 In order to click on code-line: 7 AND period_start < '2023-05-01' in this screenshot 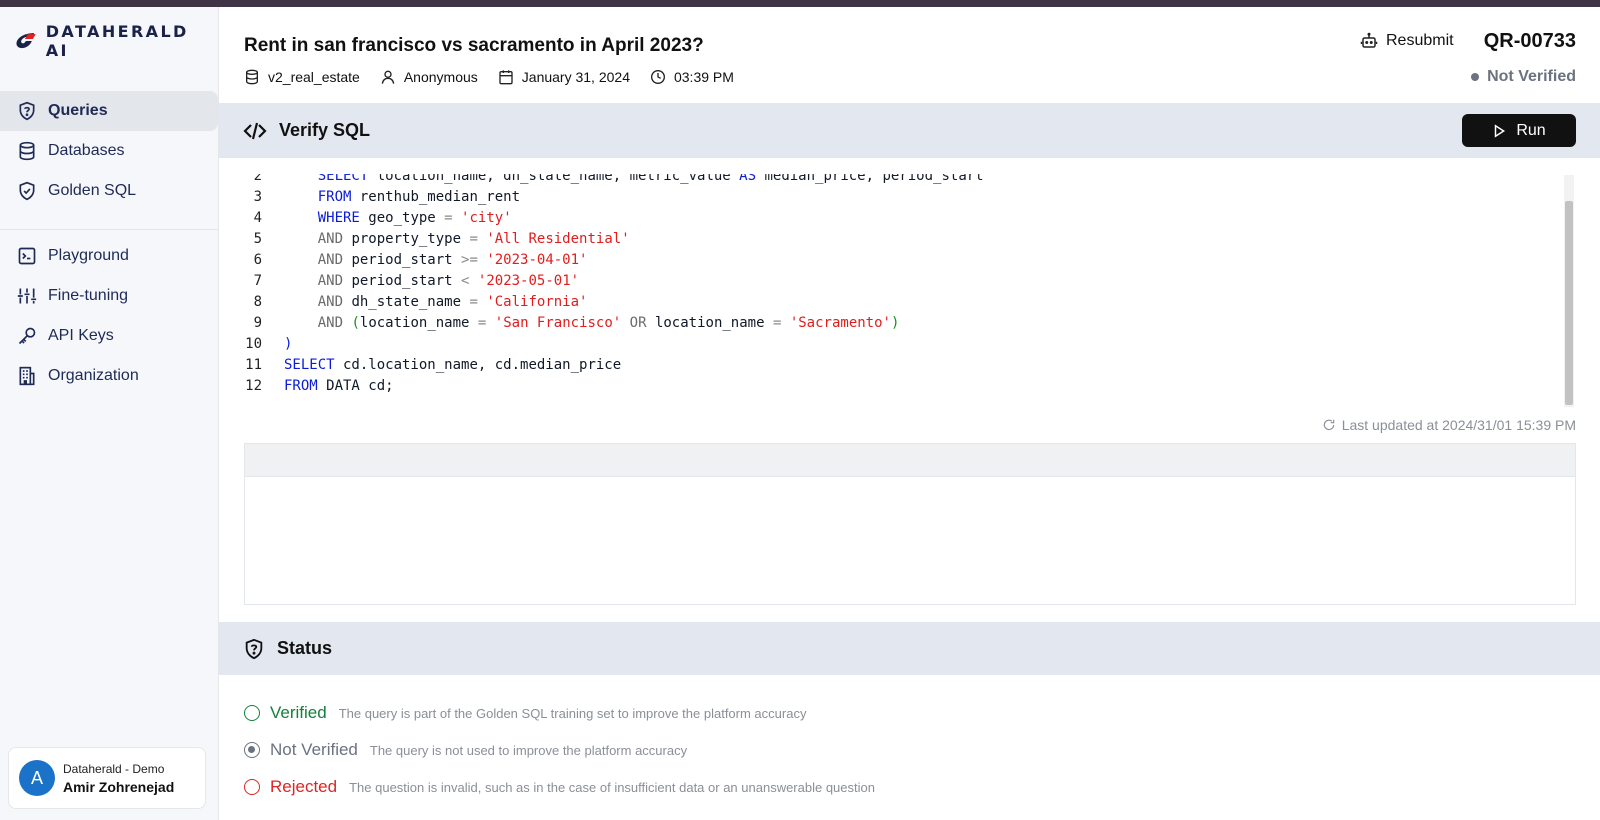, I will do `click(416, 281)`.